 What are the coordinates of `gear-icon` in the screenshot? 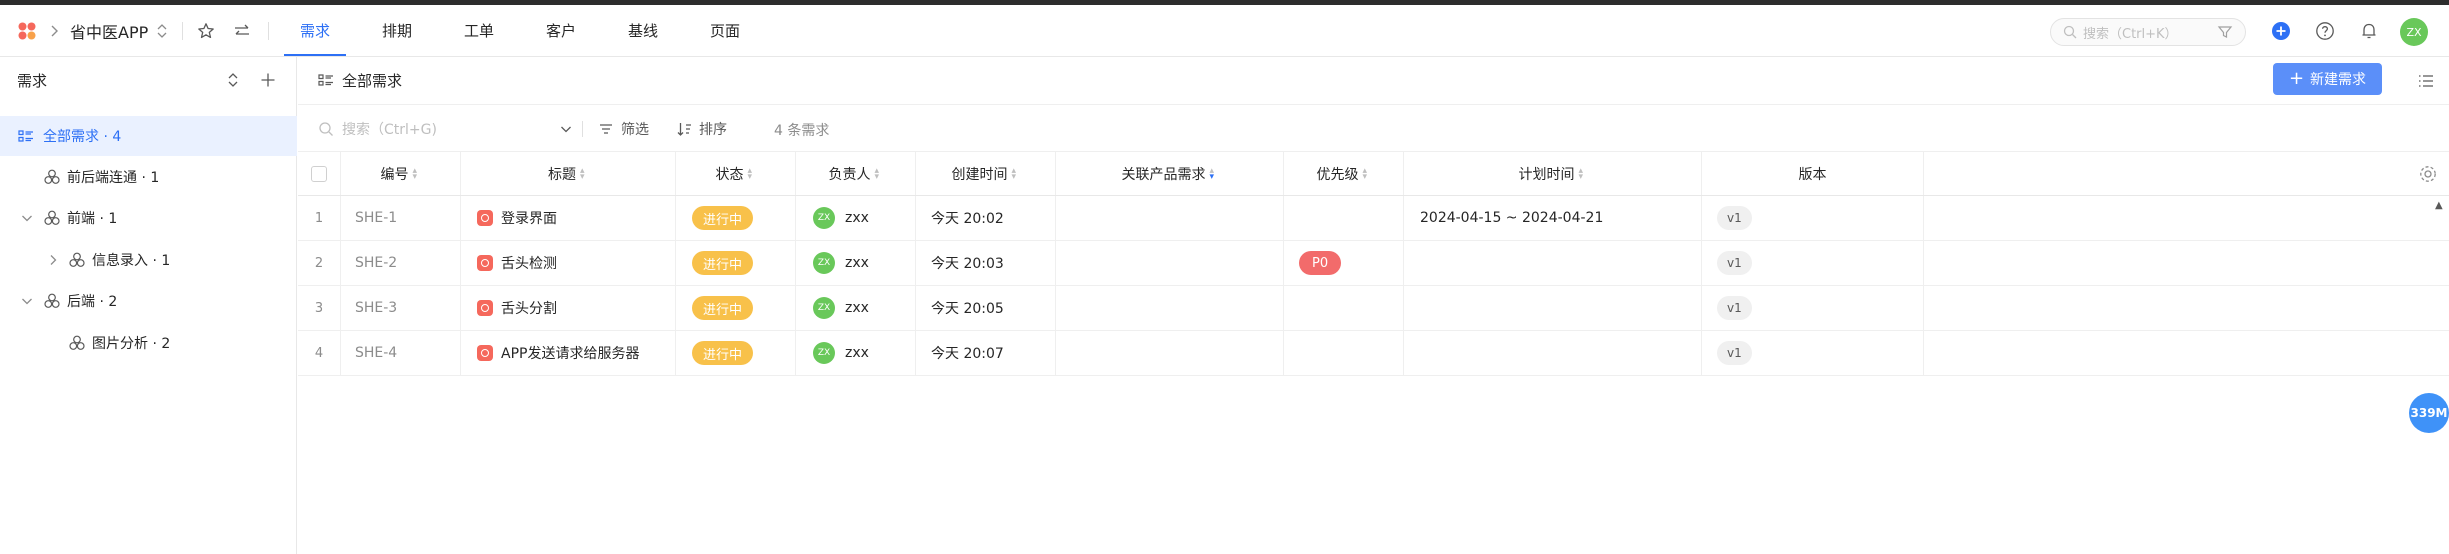 It's located at (2428, 174).